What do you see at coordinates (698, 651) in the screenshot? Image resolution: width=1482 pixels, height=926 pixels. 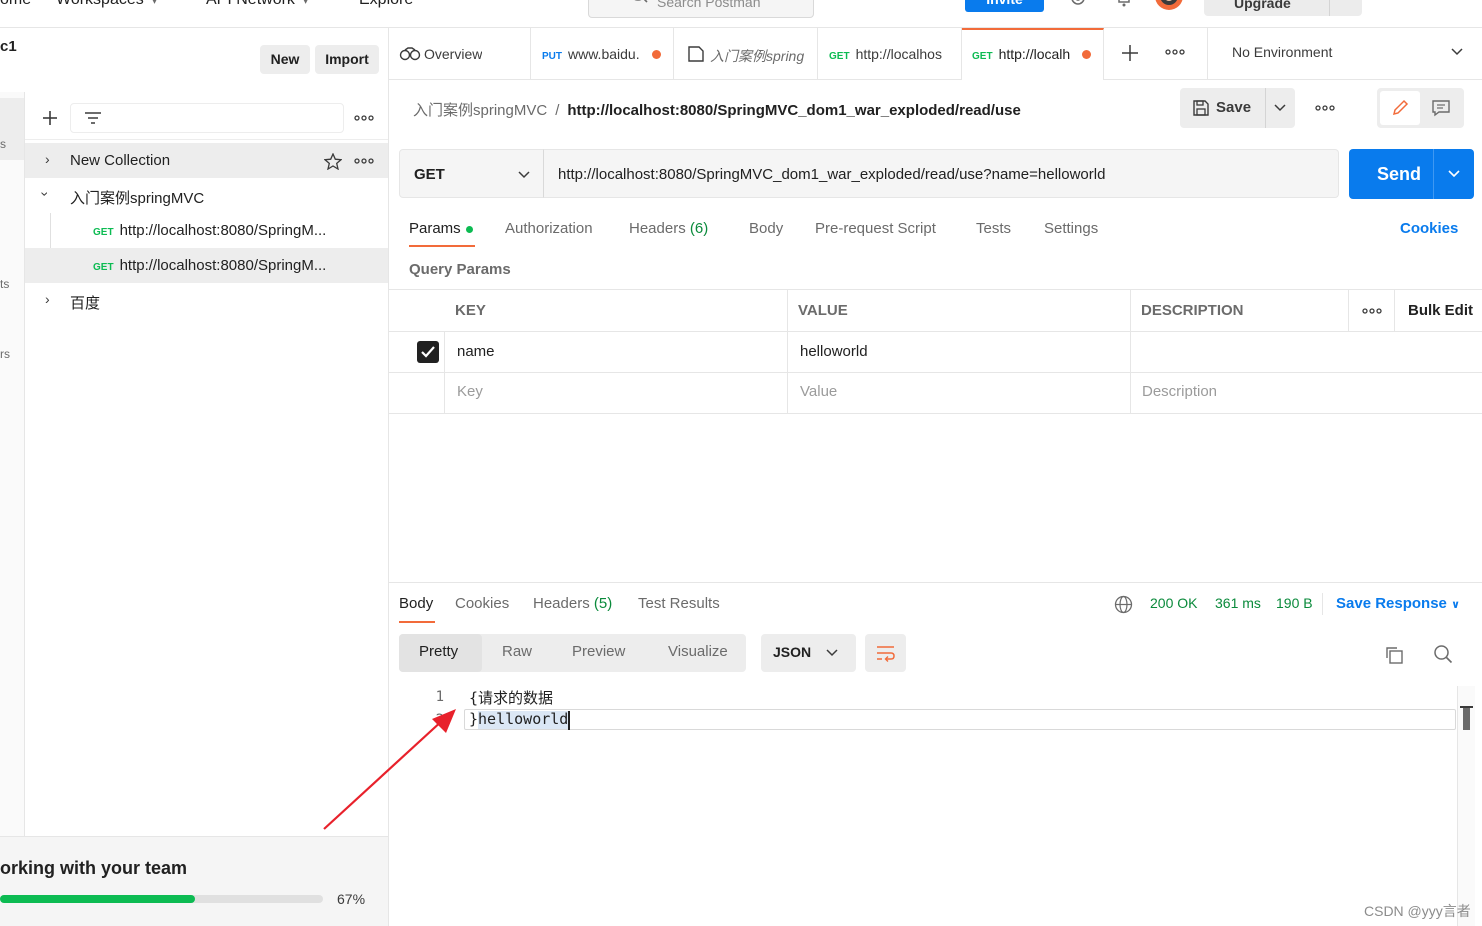 I see `mode-visualize: Visualize` at bounding box center [698, 651].